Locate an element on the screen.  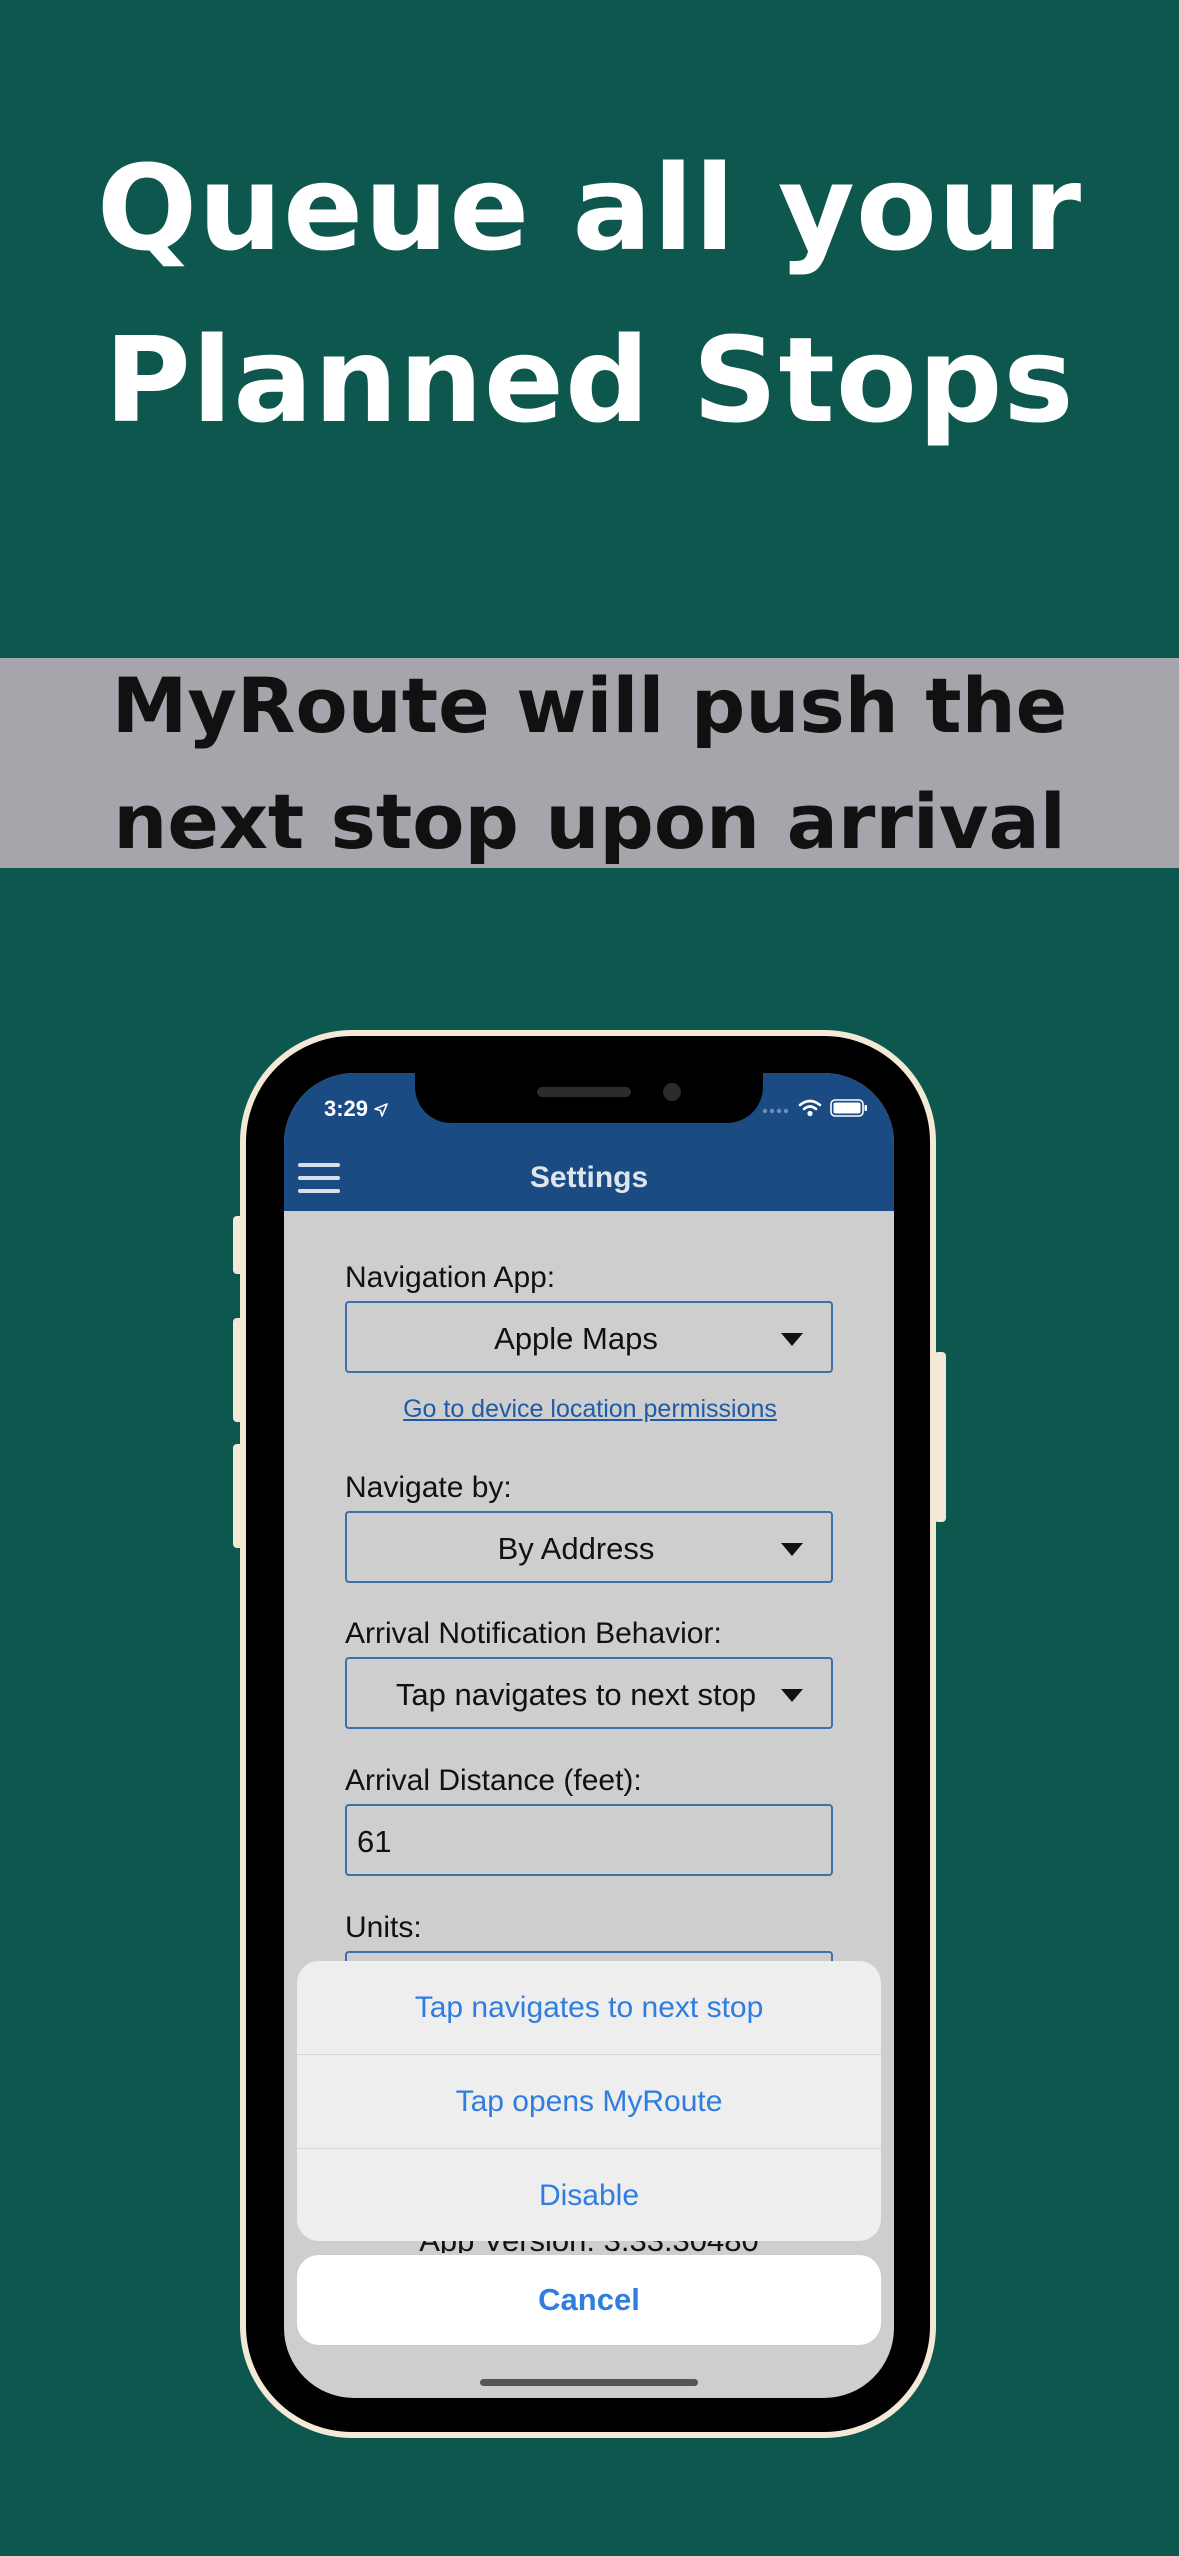
front-camera is located at coordinates (672, 1092).